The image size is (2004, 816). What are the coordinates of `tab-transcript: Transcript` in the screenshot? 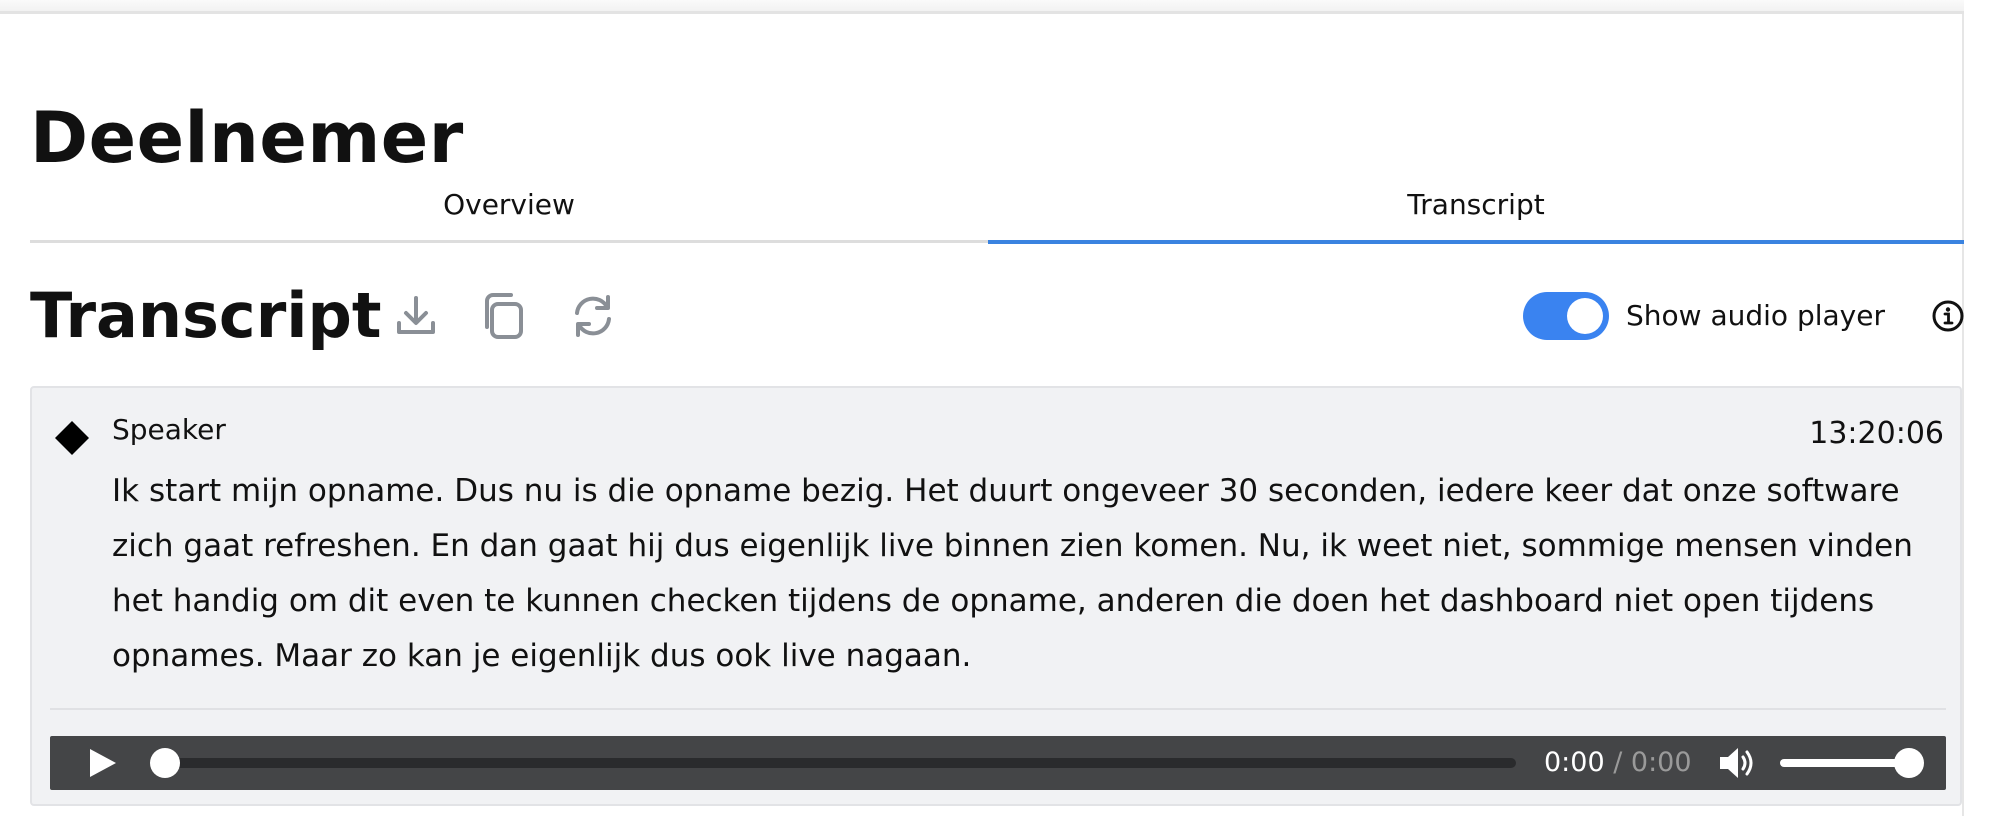 It's located at (1476, 211).